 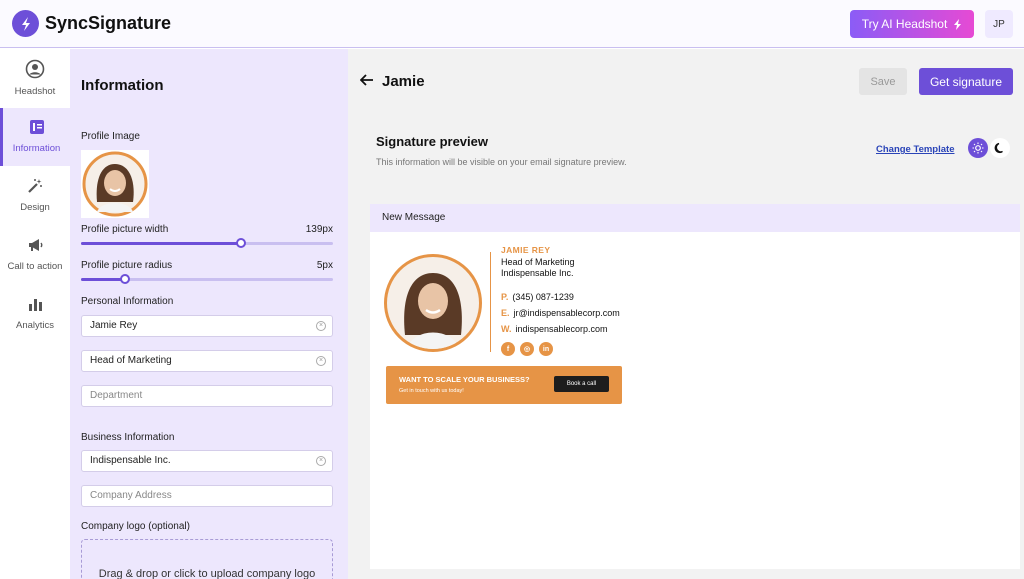 I want to click on page-title: Jamie, so click(x=403, y=81).